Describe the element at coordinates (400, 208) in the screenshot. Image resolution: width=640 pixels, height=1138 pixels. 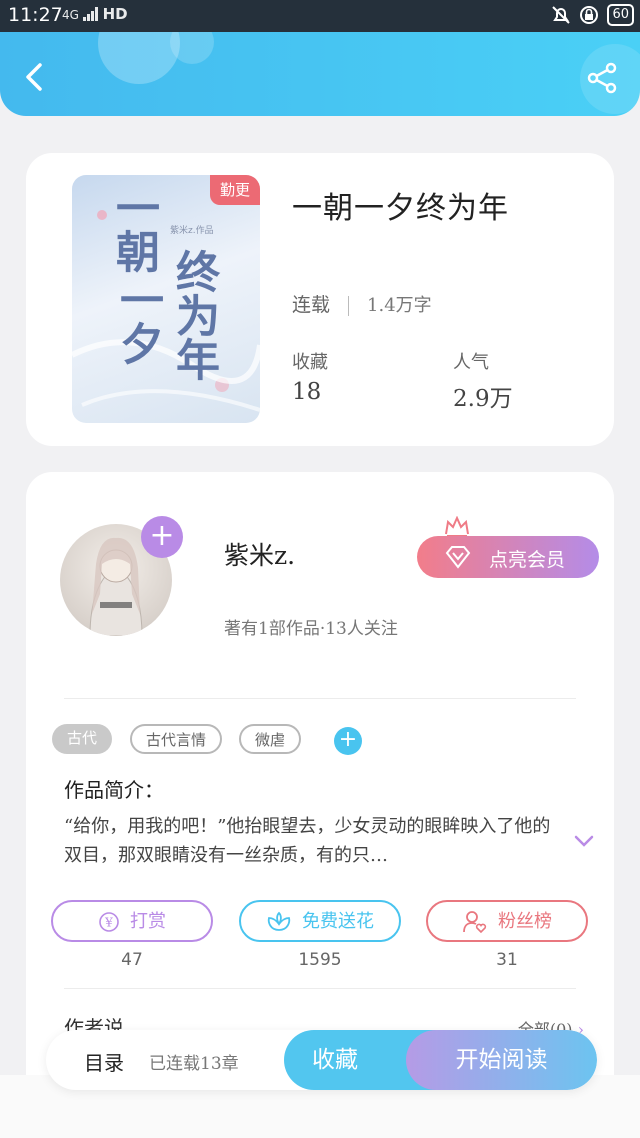
I see `book-title: 一朝一夕终为年` at that location.